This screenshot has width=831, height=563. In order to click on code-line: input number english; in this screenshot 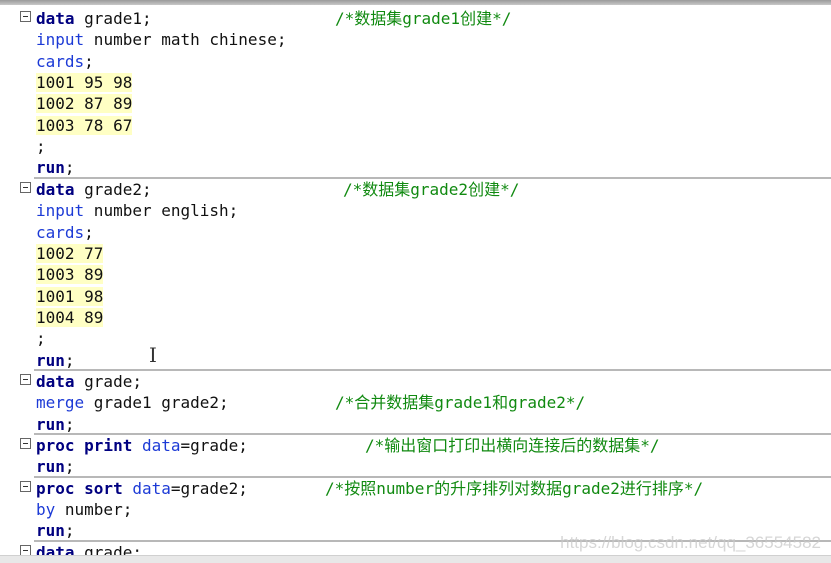, I will do `click(415, 210)`.